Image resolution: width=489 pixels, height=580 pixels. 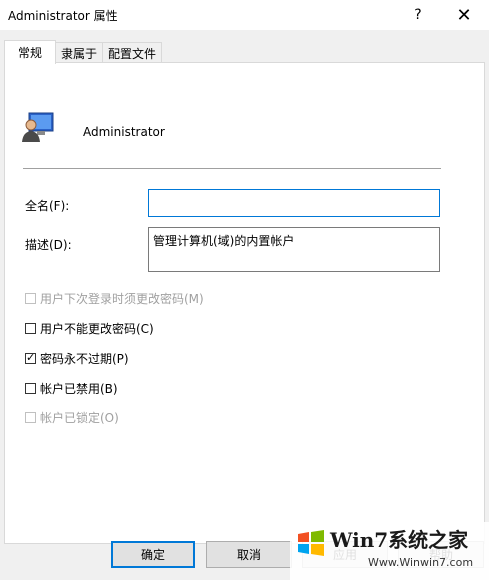 I want to click on description-label: 描述(D):, so click(x=48, y=245).